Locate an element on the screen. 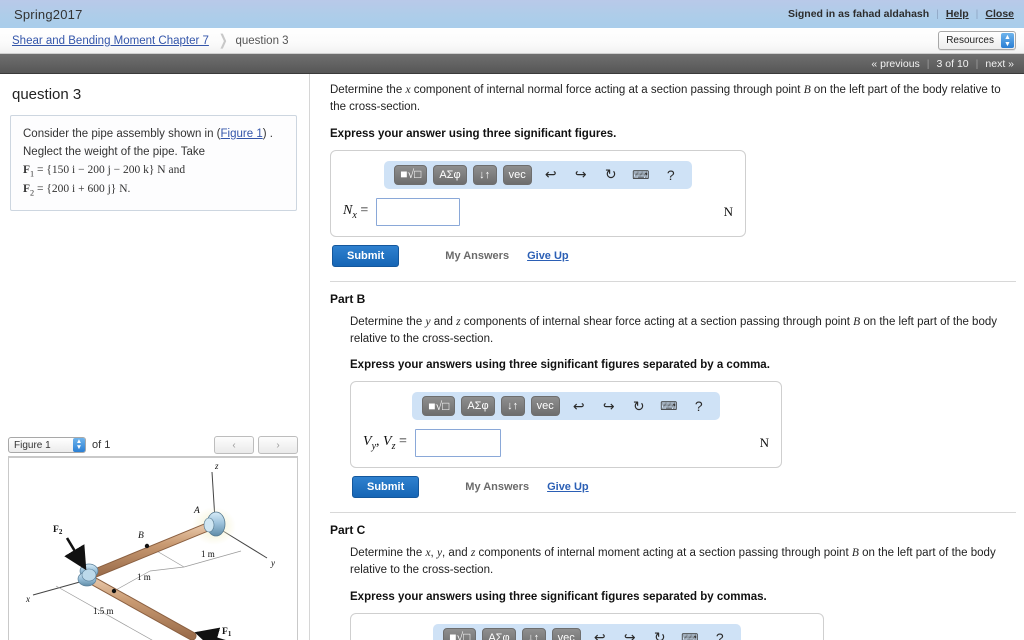 The width and height of the screenshot is (1024, 640). part-c-point-b: B is located at coordinates (855, 553).